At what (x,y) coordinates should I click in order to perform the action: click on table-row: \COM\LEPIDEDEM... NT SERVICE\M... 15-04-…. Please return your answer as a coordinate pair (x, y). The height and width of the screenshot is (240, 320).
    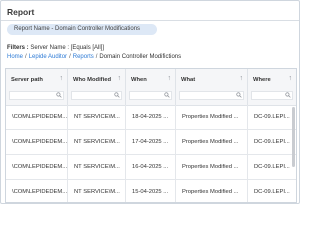
    Looking at the image, I should click on (151, 191).